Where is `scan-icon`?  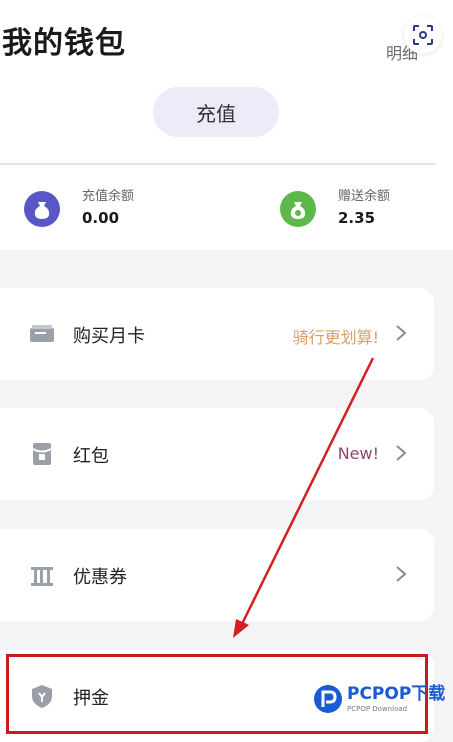 scan-icon is located at coordinates (423, 35).